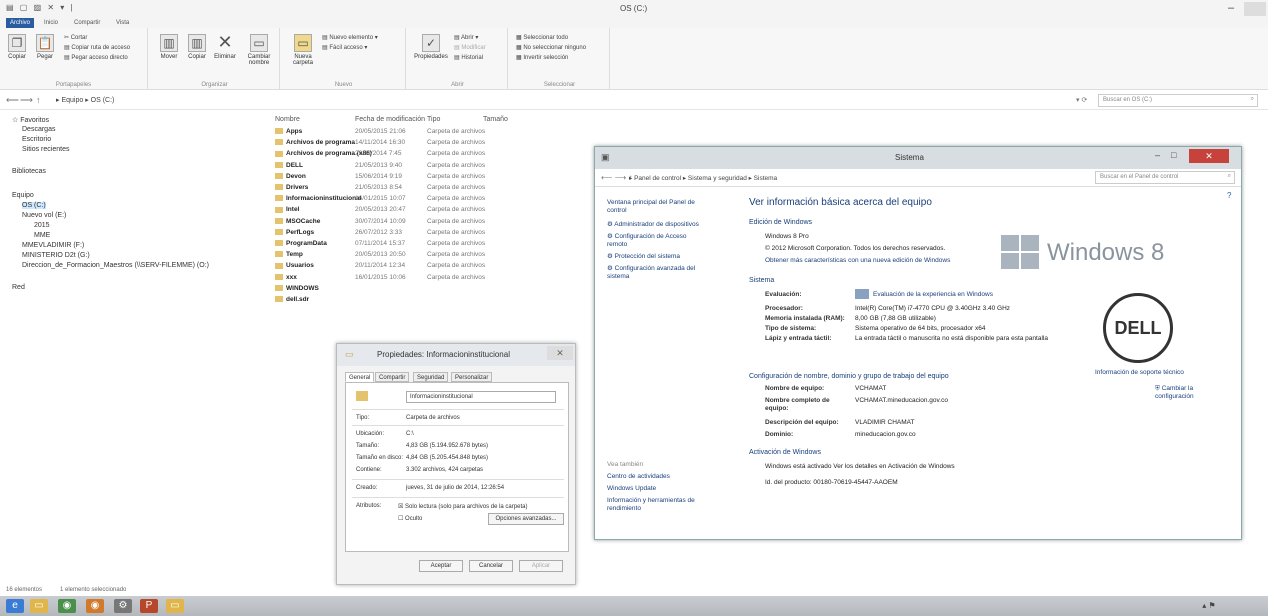 Image resolution: width=1268 pixels, height=616 pixels. I want to click on forward-button: ⟶, so click(26, 100).